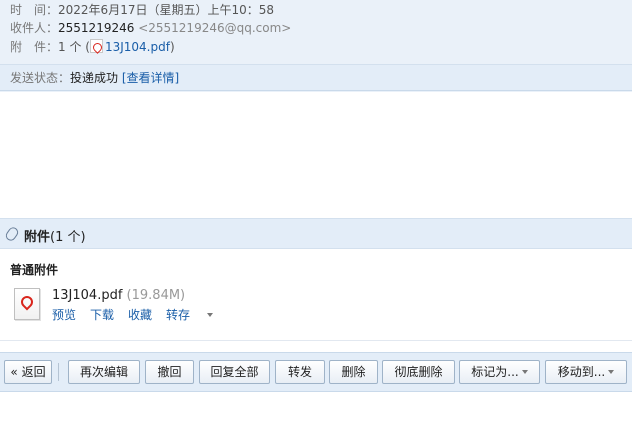 The height and width of the screenshot is (423, 632). I want to click on attachment-row: 附 件：1 个 ( 13J104.pdf), so click(92, 47).